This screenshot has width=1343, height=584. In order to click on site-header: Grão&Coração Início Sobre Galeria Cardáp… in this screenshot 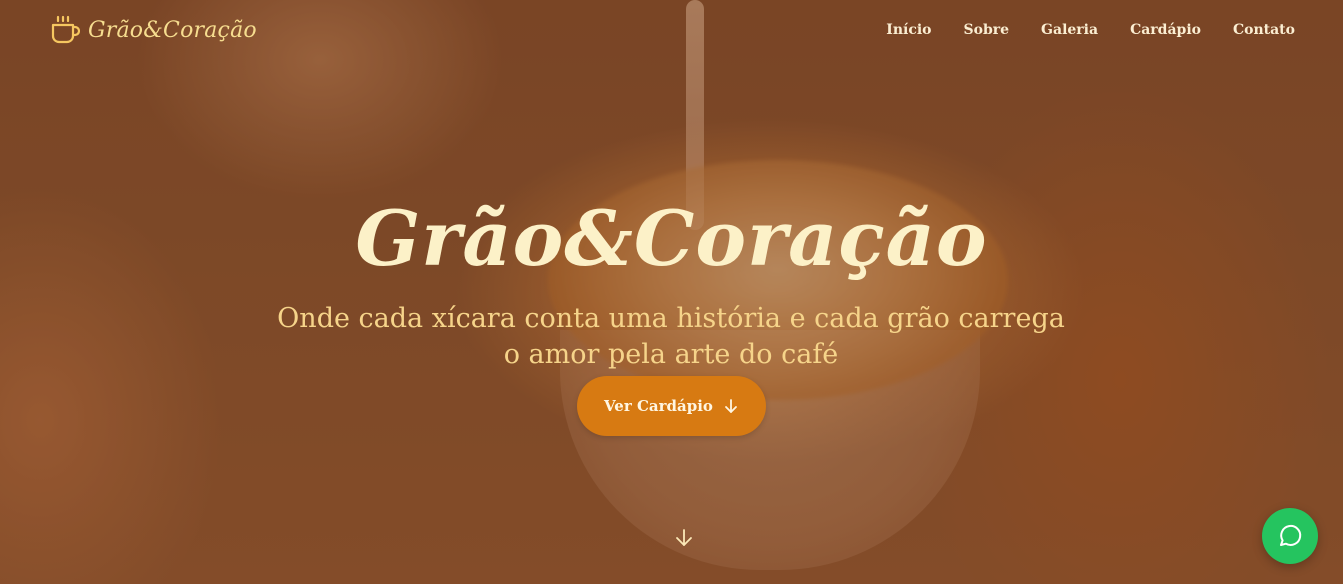, I will do `click(671, 32)`.